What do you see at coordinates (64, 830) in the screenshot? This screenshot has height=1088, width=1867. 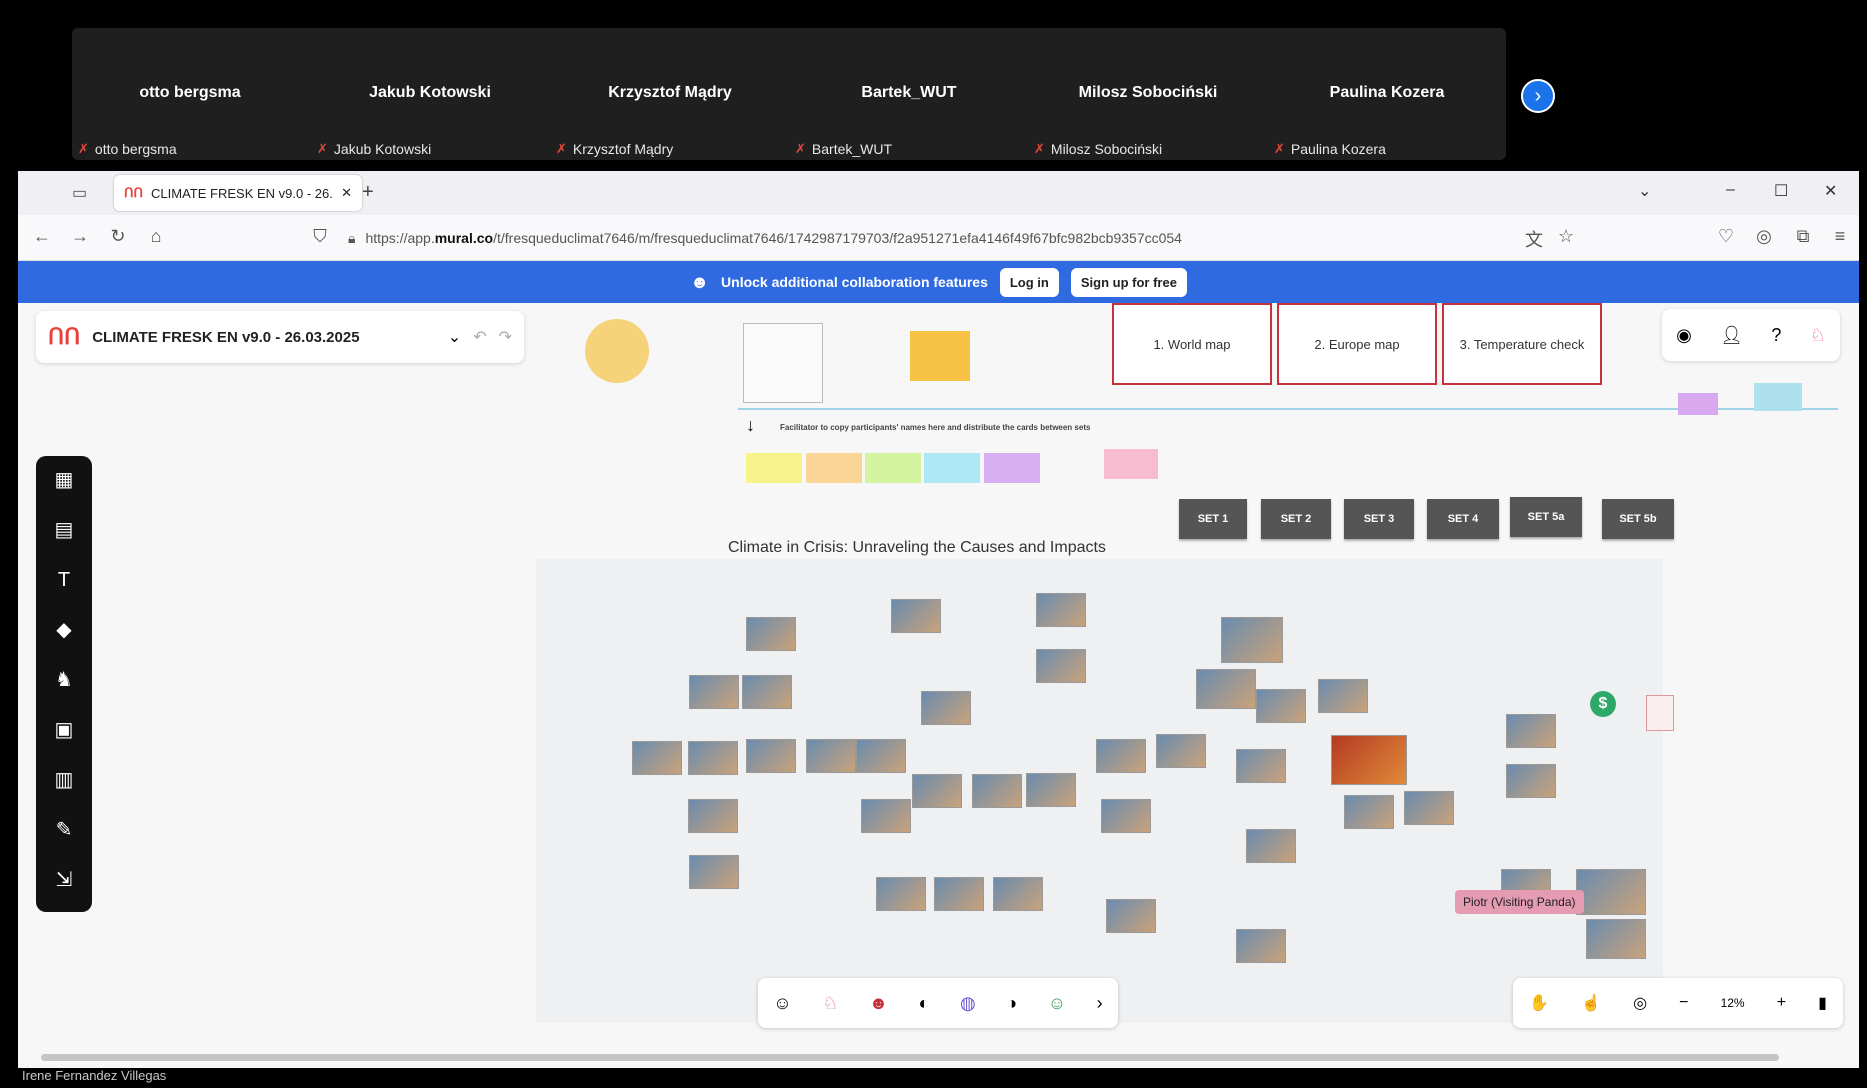 I see `pen-icon: ✎` at bounding box center [64, 830].